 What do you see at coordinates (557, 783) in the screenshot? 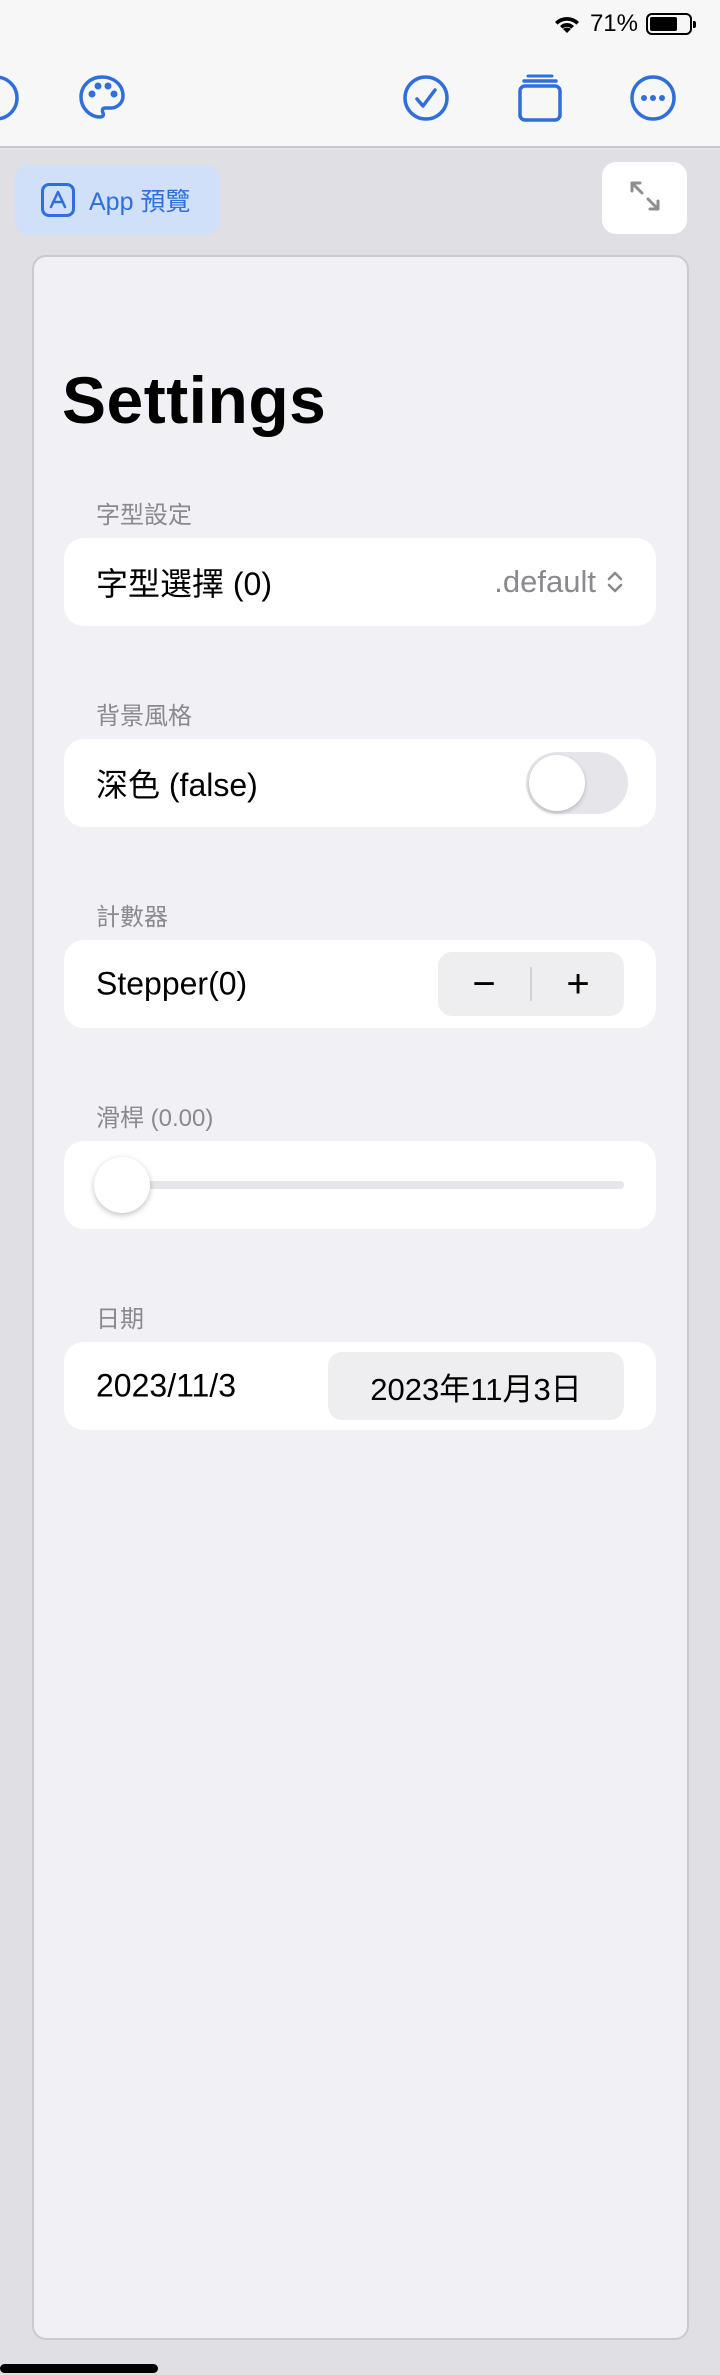
I see `toggle-knob` at bounding box center [557, 783].